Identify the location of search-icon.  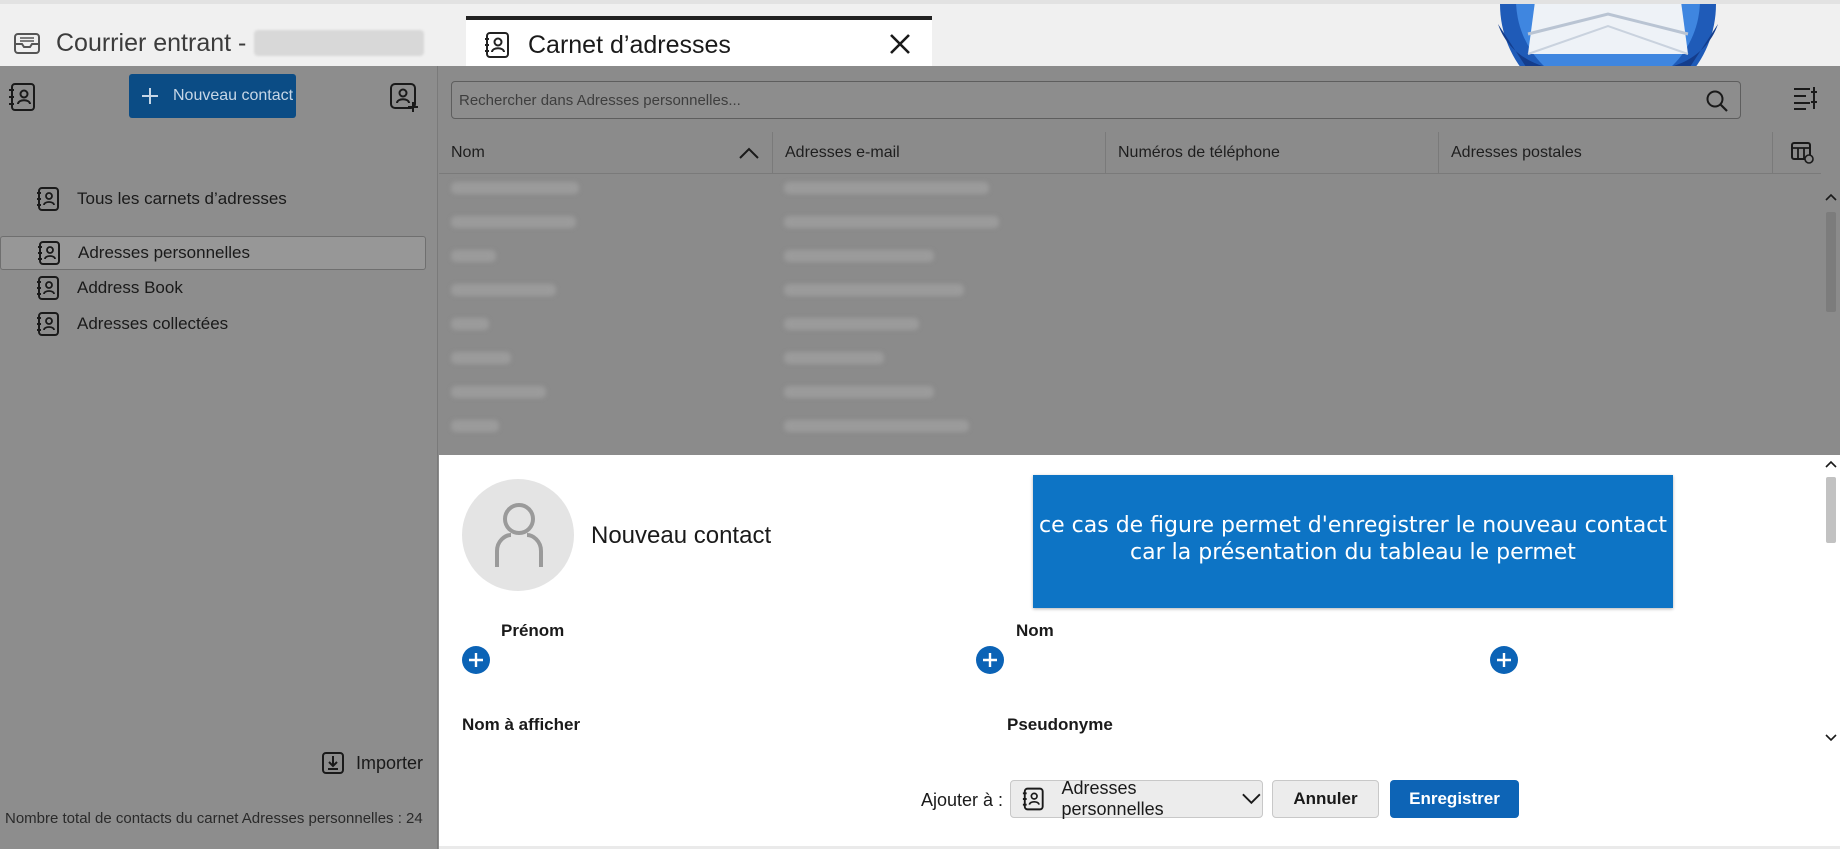
(1717, 101).